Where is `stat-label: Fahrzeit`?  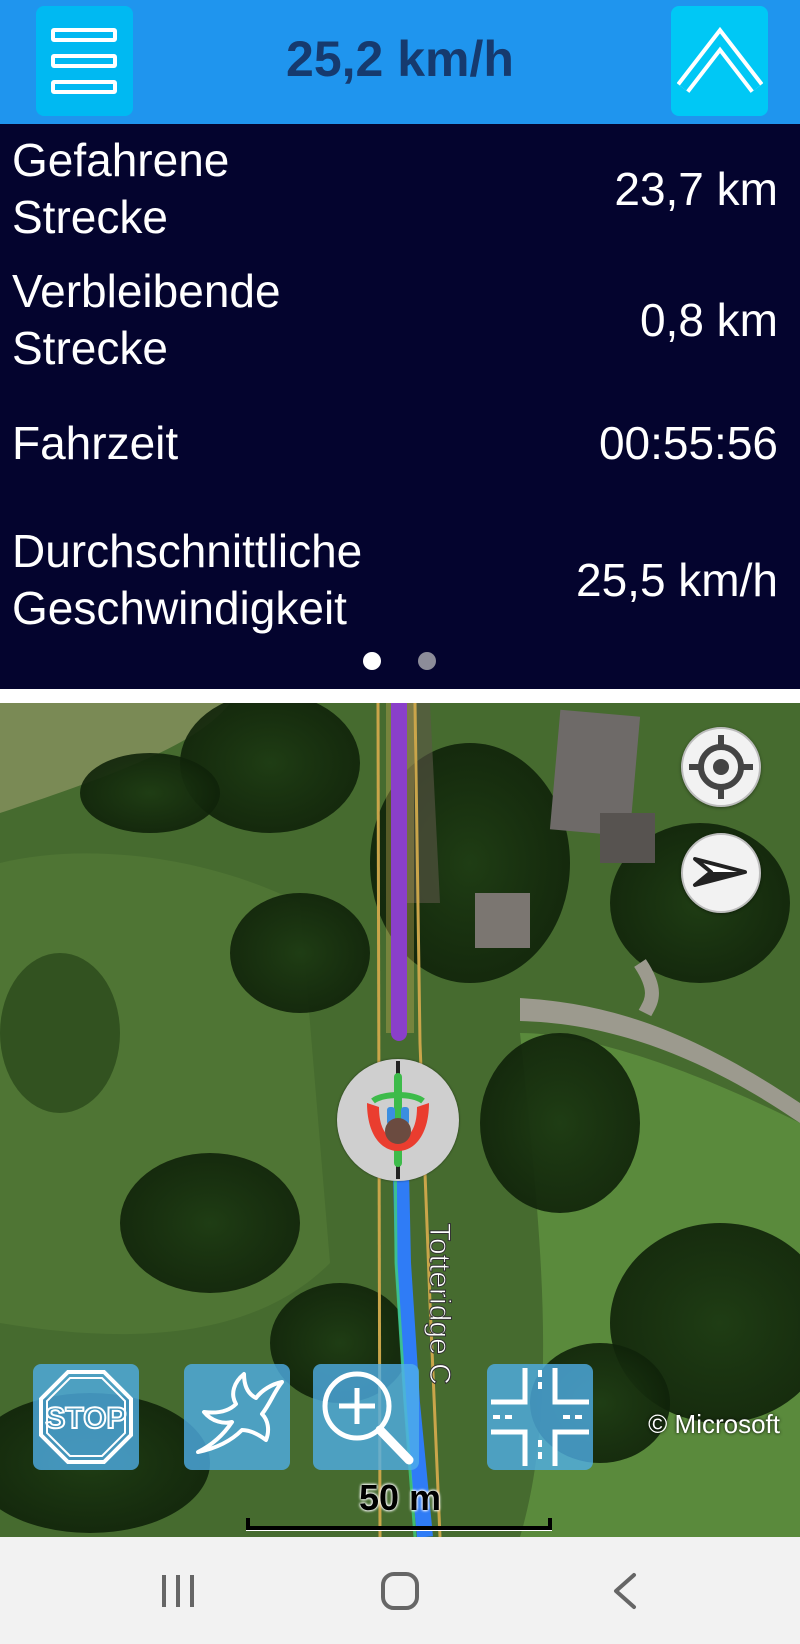 stat-label: Fahrzeit is located at coordinates (95, 443).